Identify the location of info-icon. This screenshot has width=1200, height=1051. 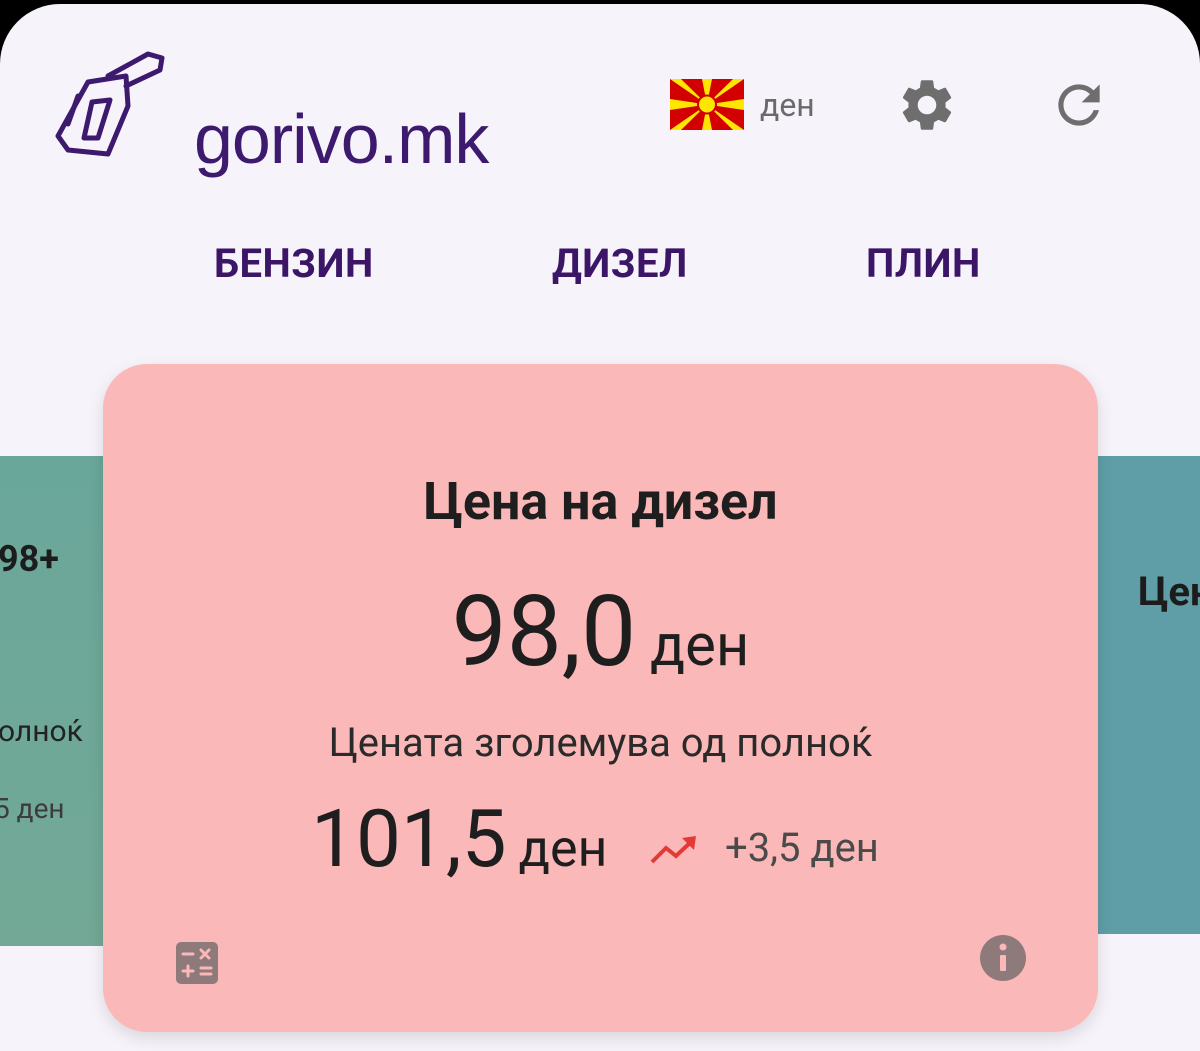
(1003, 958).